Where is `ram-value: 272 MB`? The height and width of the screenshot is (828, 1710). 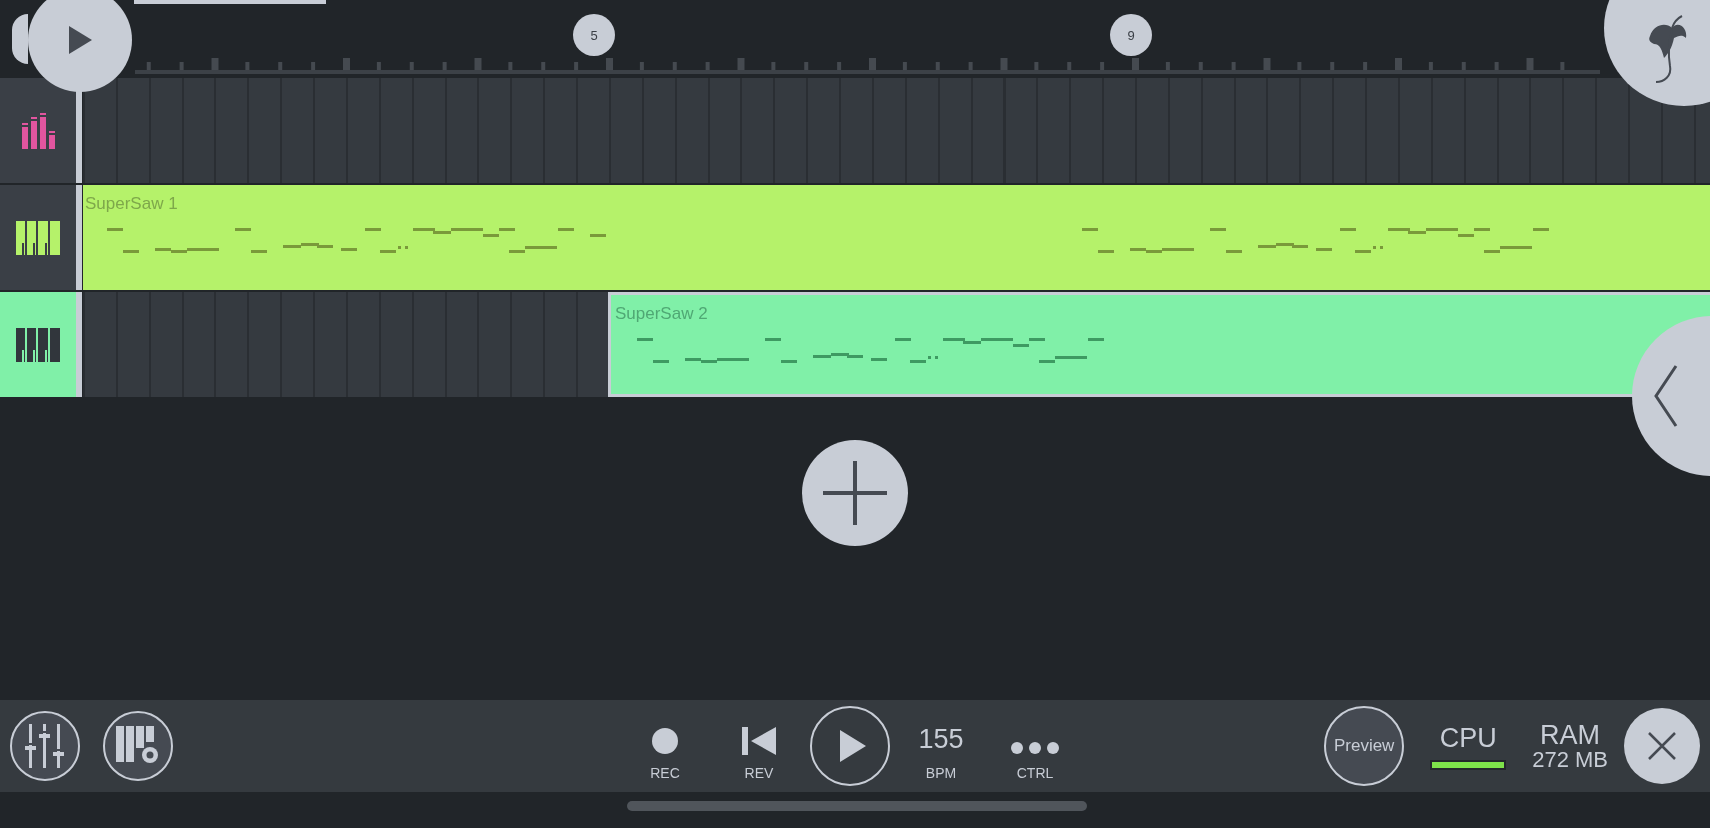 ram-value: 272 MB is located at coordinates (1570, 759).